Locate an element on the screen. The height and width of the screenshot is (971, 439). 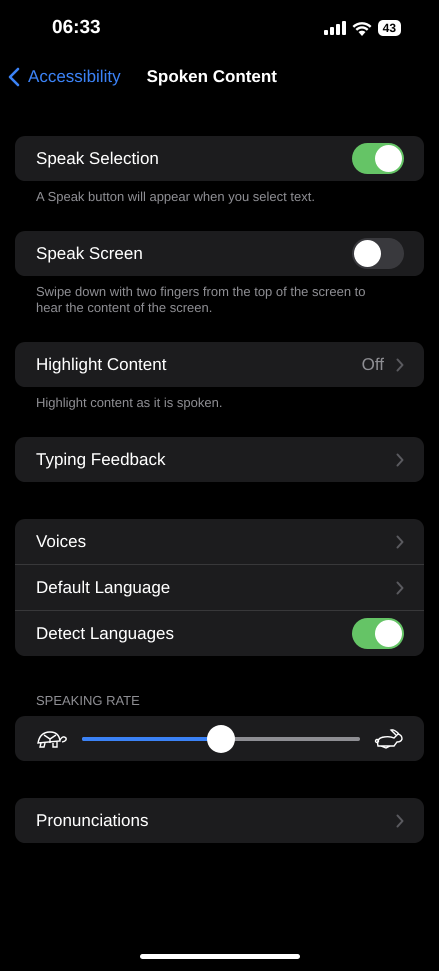
settings-row: Pronunciations is located at coordinates (219, 820).